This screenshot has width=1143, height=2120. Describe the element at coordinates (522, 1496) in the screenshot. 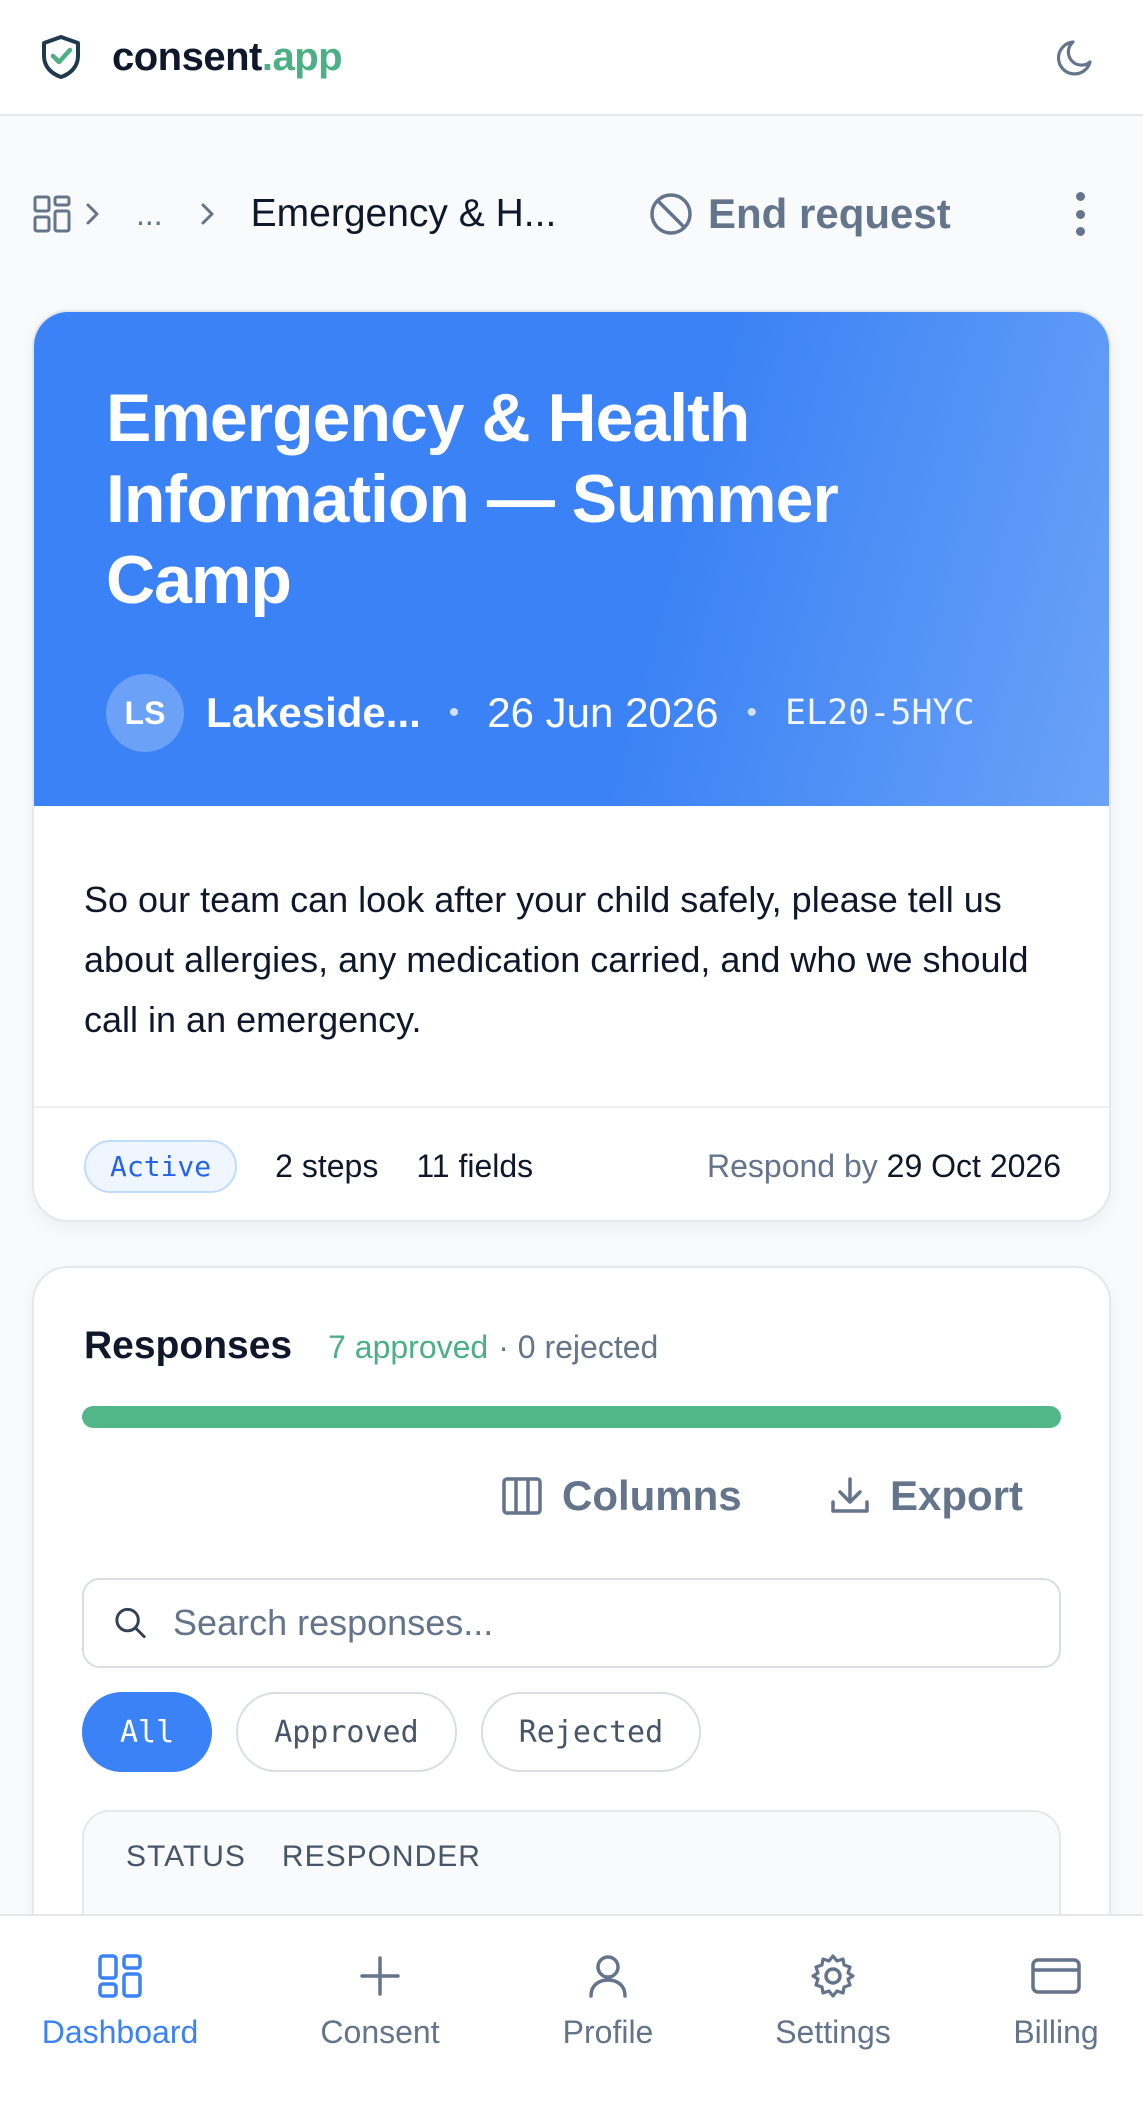

I see `columns-icon` at that location.